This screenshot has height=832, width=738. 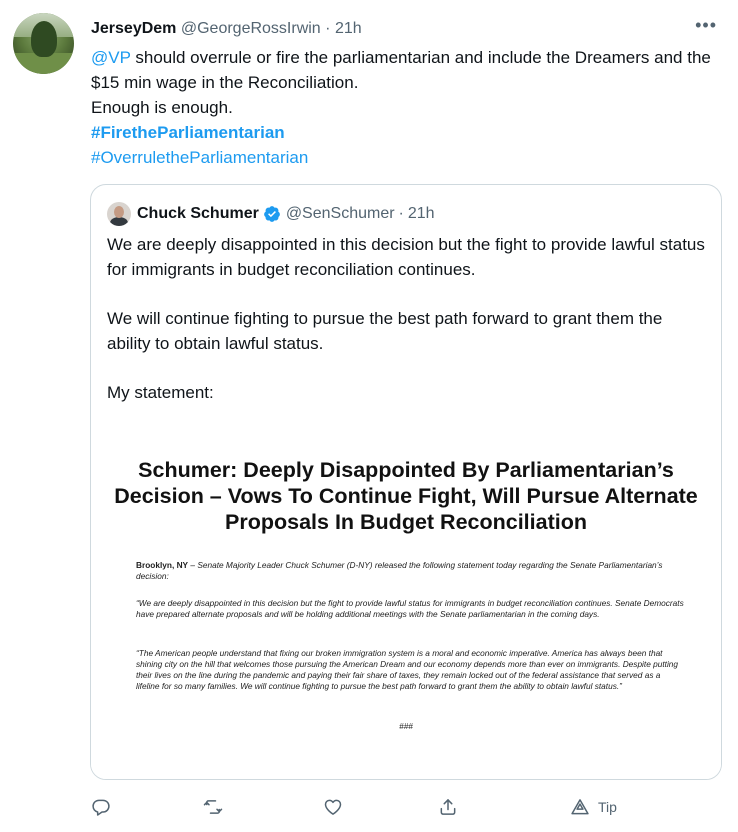 I want to click on more-options-icon: •••, so click(x=706, y=25).